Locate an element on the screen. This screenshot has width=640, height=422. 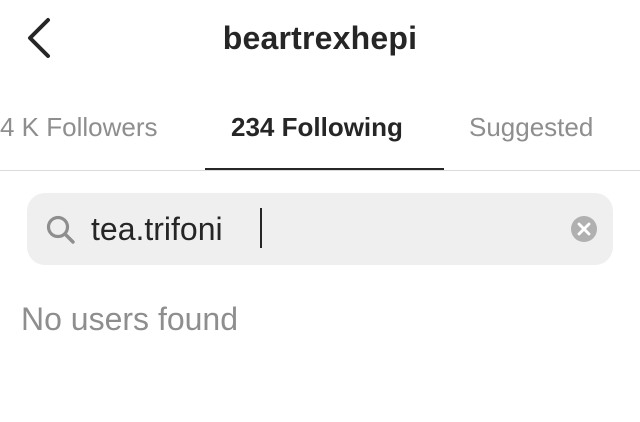
profile-username: beartrexhepi is located at coordinates (320, 38).